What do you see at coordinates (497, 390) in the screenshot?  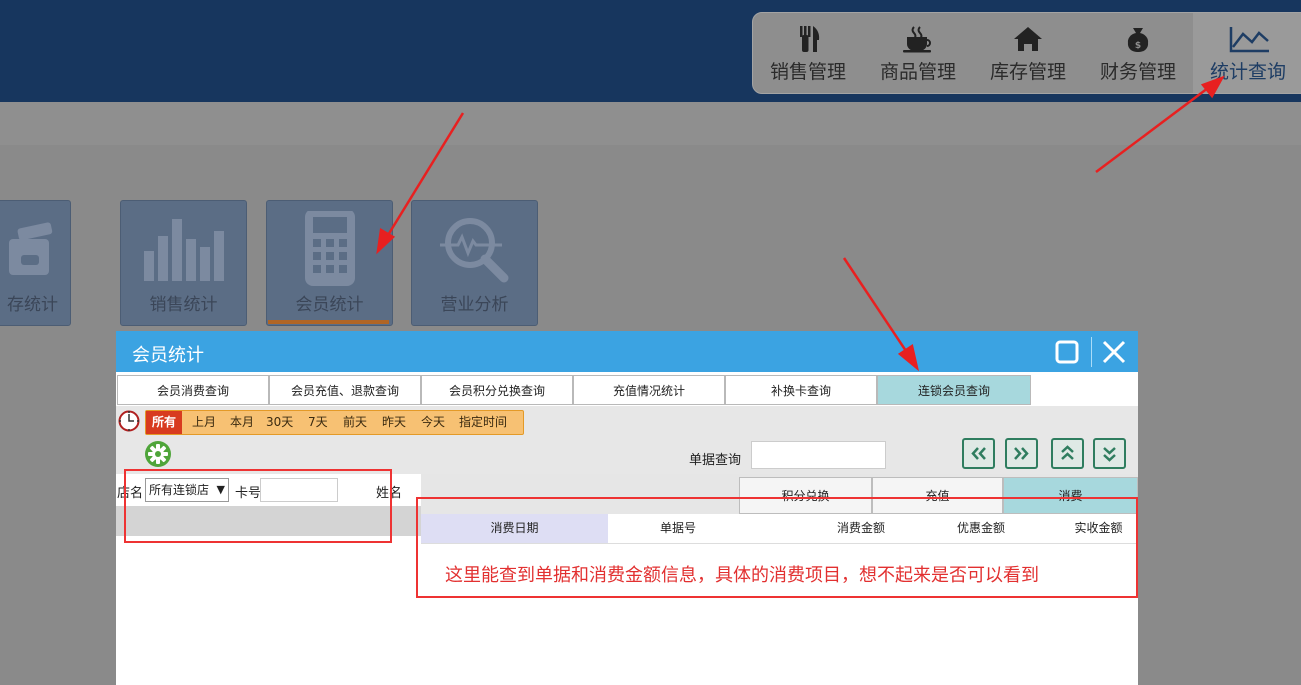 I see `tab-member-points-exchange: 会员积分兑换查询` at bounding box center [497, 390].